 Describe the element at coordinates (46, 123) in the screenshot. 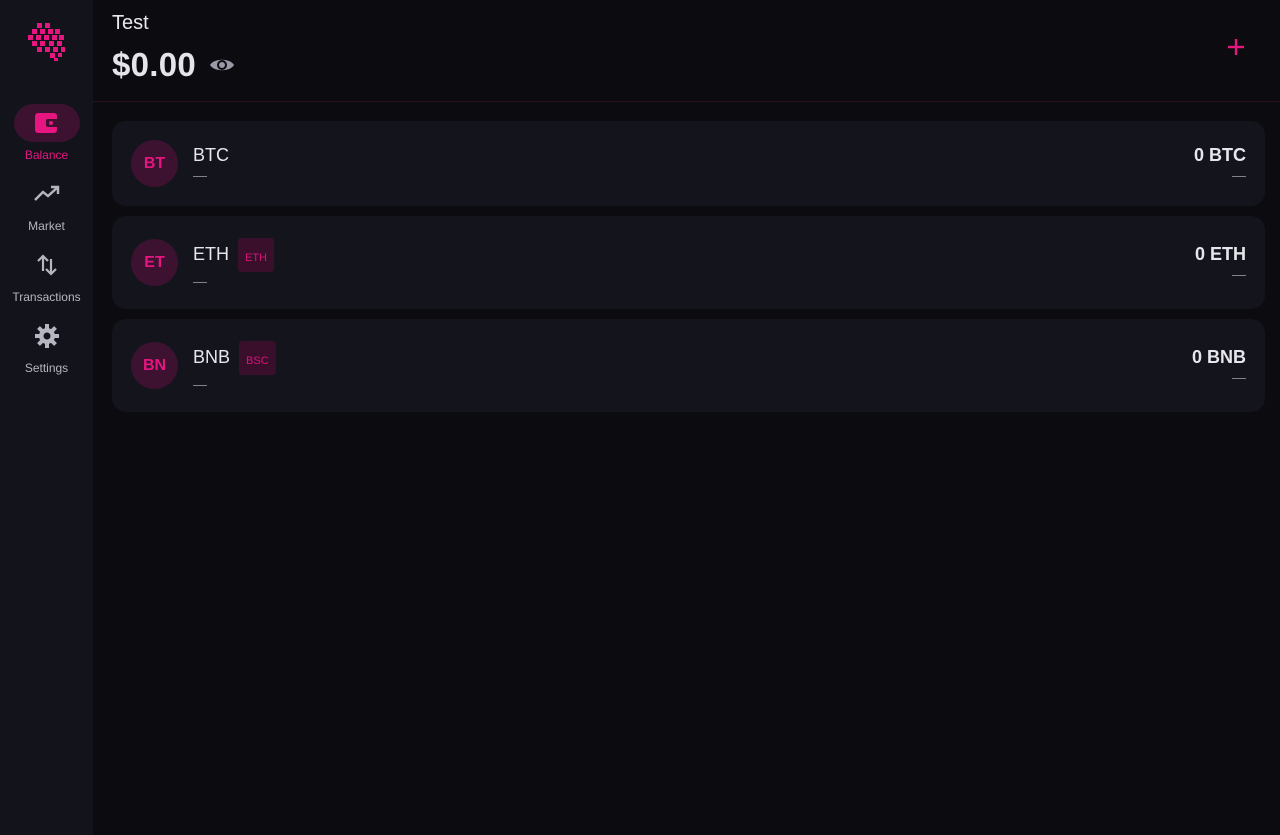

I see `wallet-icon` at that location.